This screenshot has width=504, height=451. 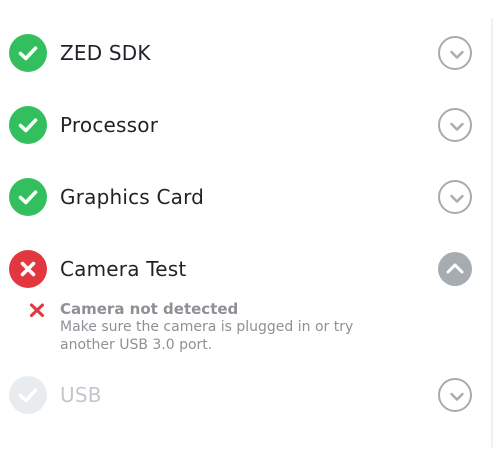 What do you see at coordinates (132, 197) in the screenshot?
I see `check-label-graphics-card: Graphics Card` at bounding box center [132, 197].